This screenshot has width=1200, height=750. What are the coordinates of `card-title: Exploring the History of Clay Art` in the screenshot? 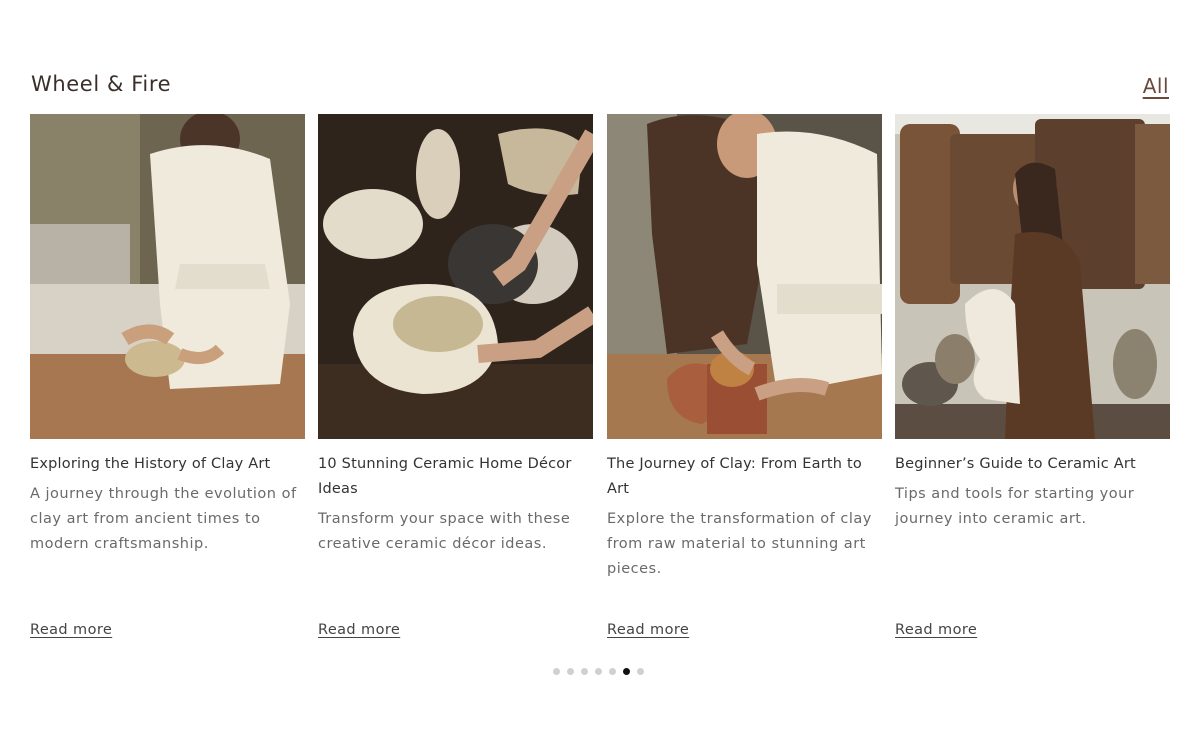 It's located at (167, 464).